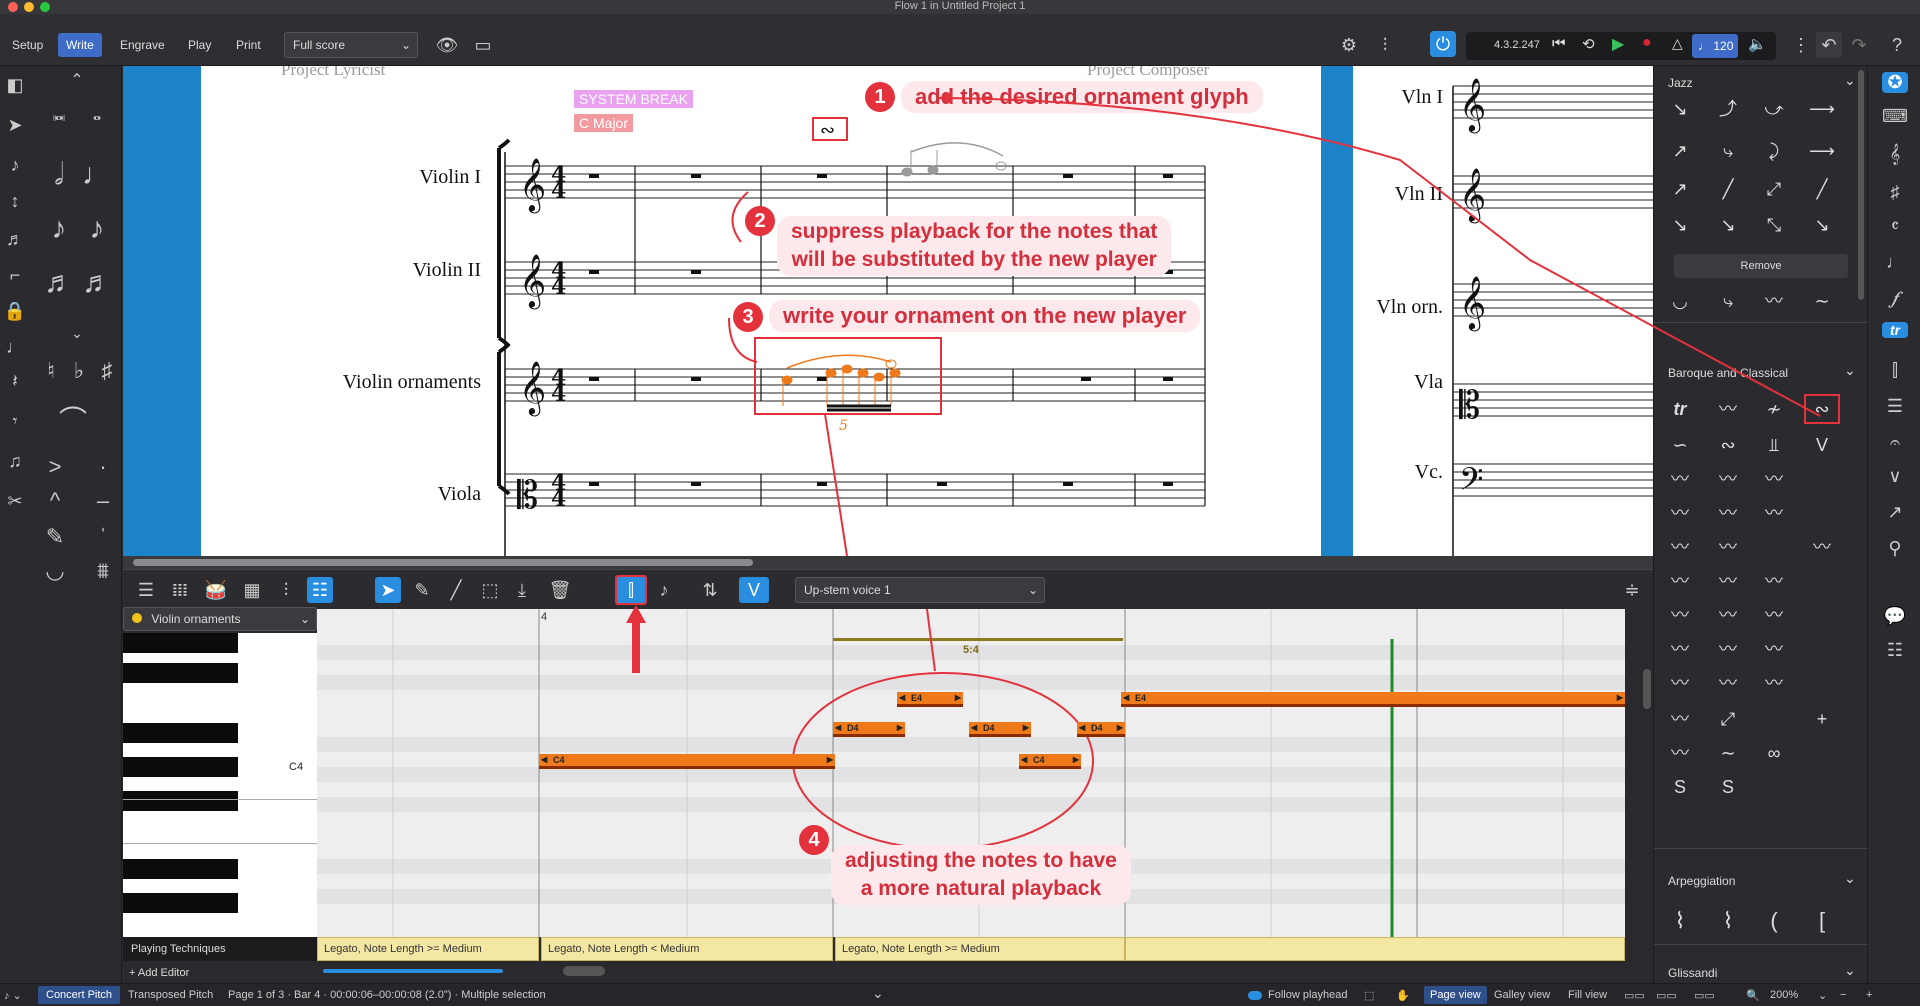 This screenshot has width=1920, height=1006. I want to click on doppelt-cadence-icon: 〰, so click(1774, 649).